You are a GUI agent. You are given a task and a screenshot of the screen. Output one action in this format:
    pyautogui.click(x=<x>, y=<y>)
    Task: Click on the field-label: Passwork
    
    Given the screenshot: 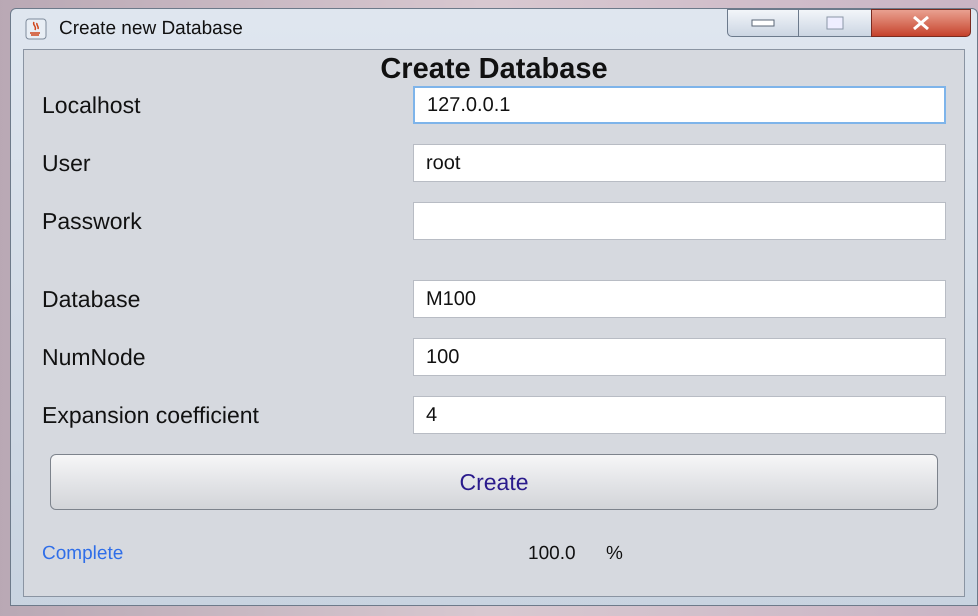 What is the action you would take?
    pyautogui.click(x=92, y=221)
    